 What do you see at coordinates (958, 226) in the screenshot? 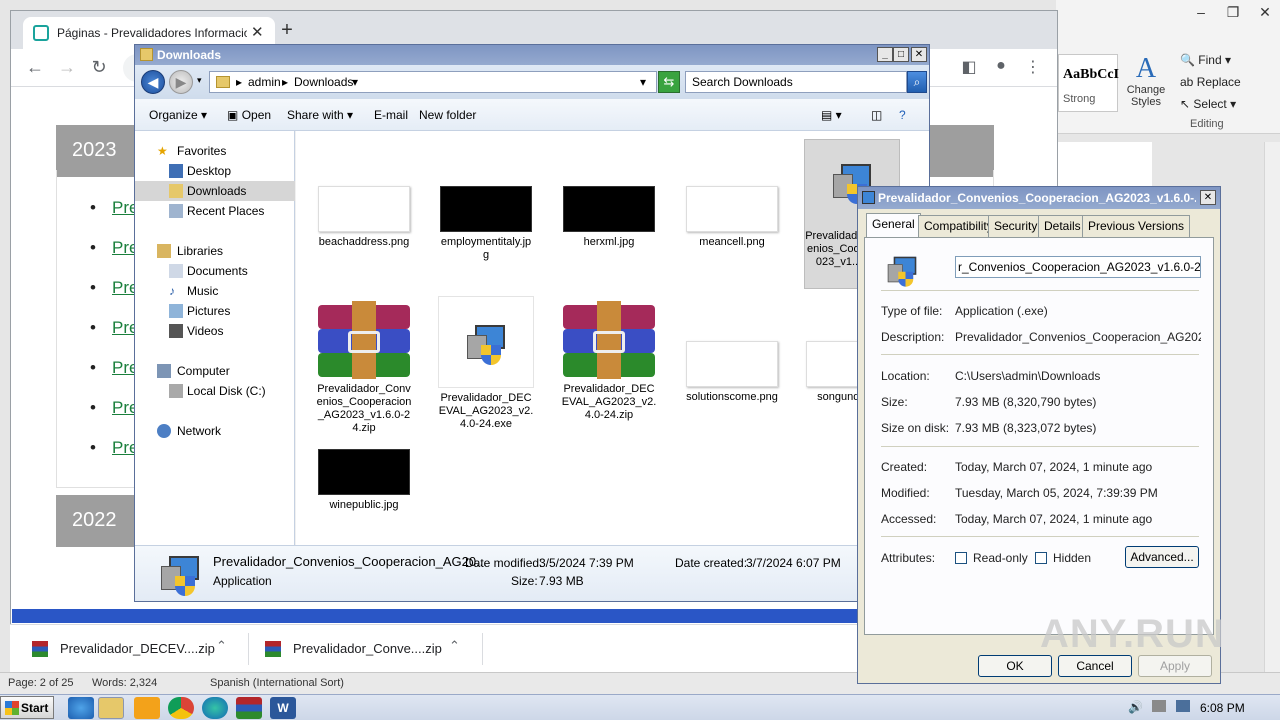
I see `tab-compatibility: Compatibility` at bounding box center [958, 226].